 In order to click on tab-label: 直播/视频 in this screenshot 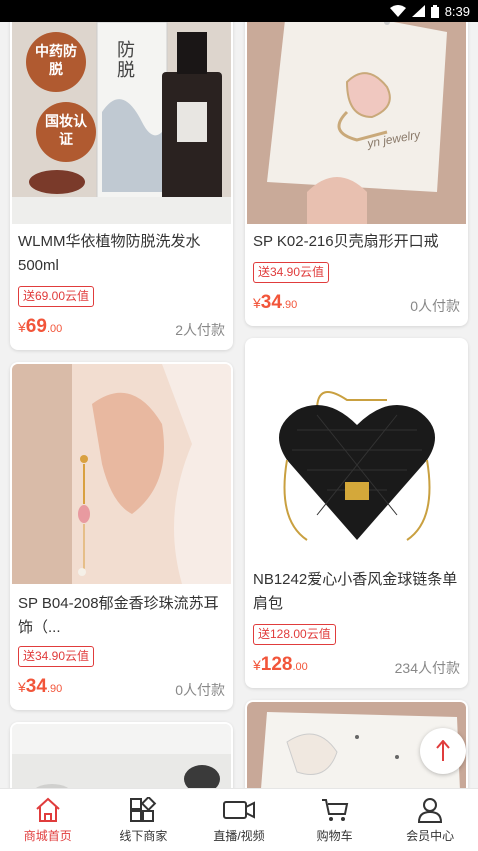, I will do `click(239, 836)`.